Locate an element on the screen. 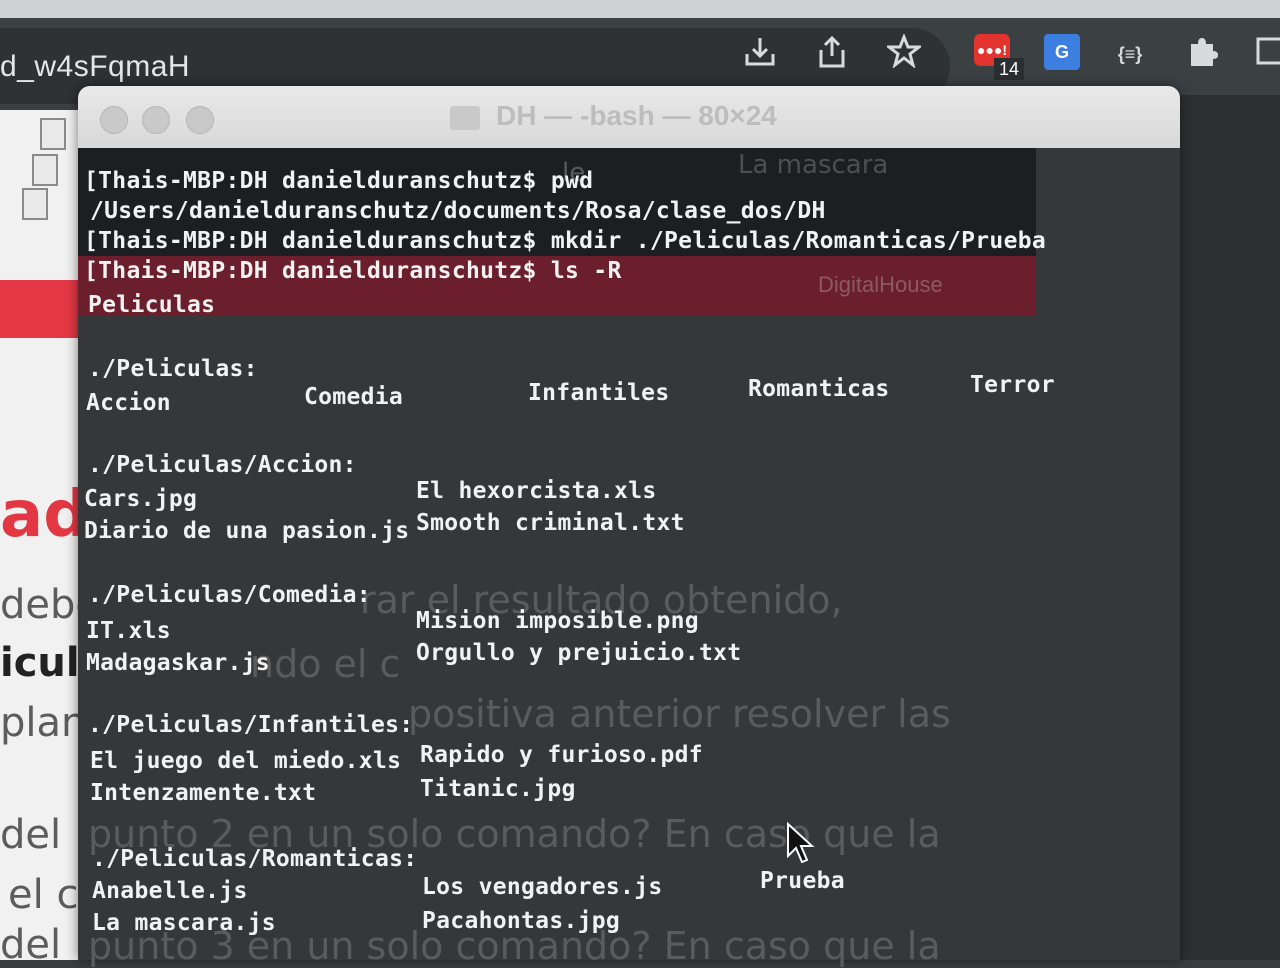 The width and height of the screenshot is (1280, 968). minimize-button is located at coordinates (156, 120).